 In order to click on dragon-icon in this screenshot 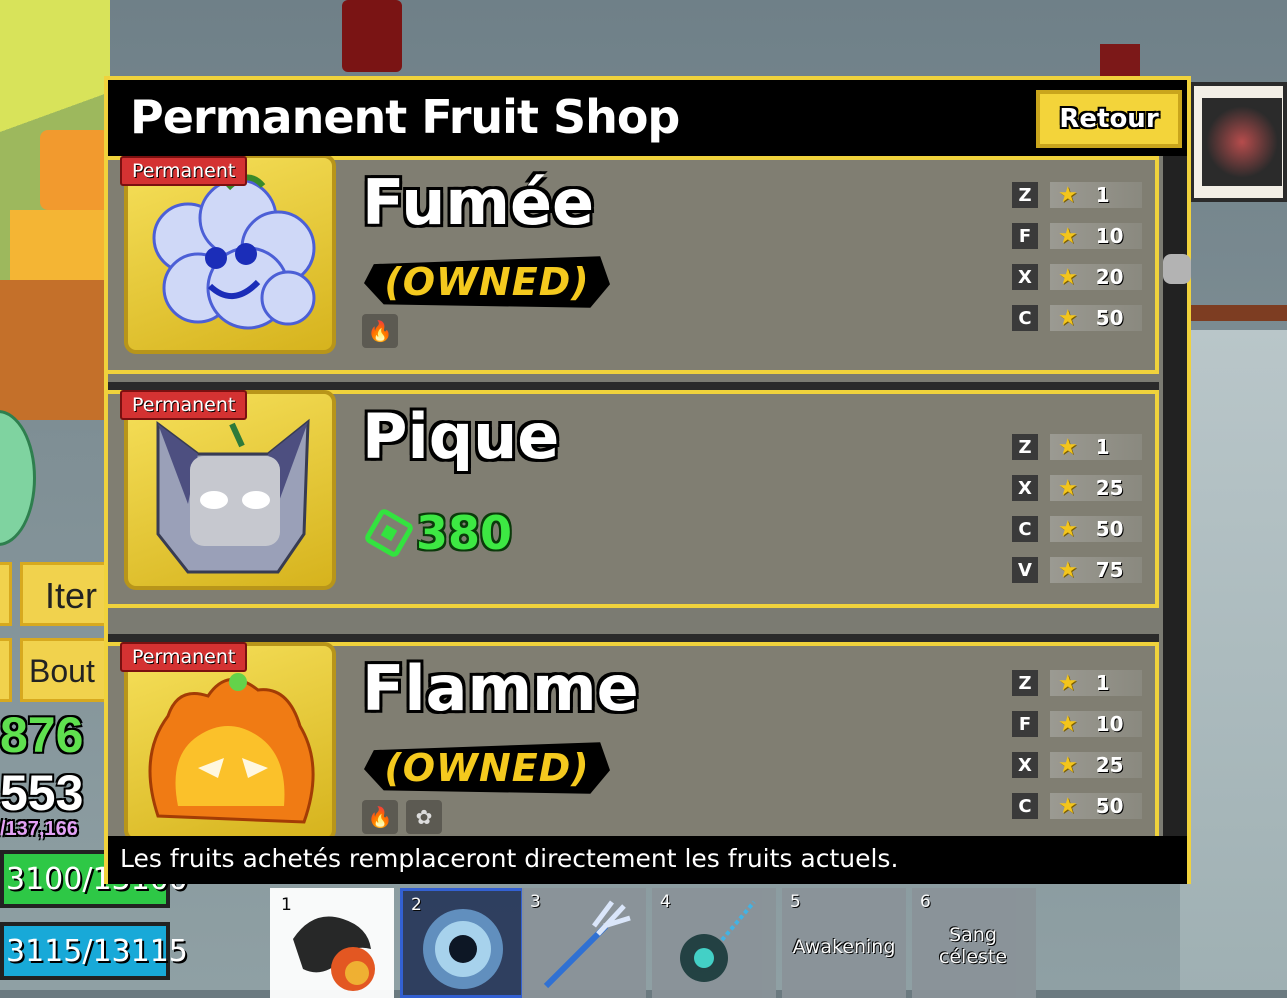, I will do `click(334, 953)`.